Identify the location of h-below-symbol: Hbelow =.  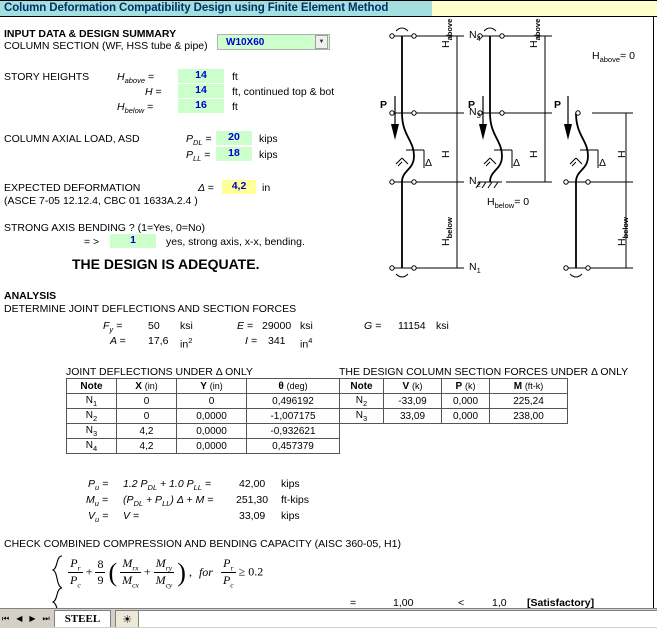
(135, 108).